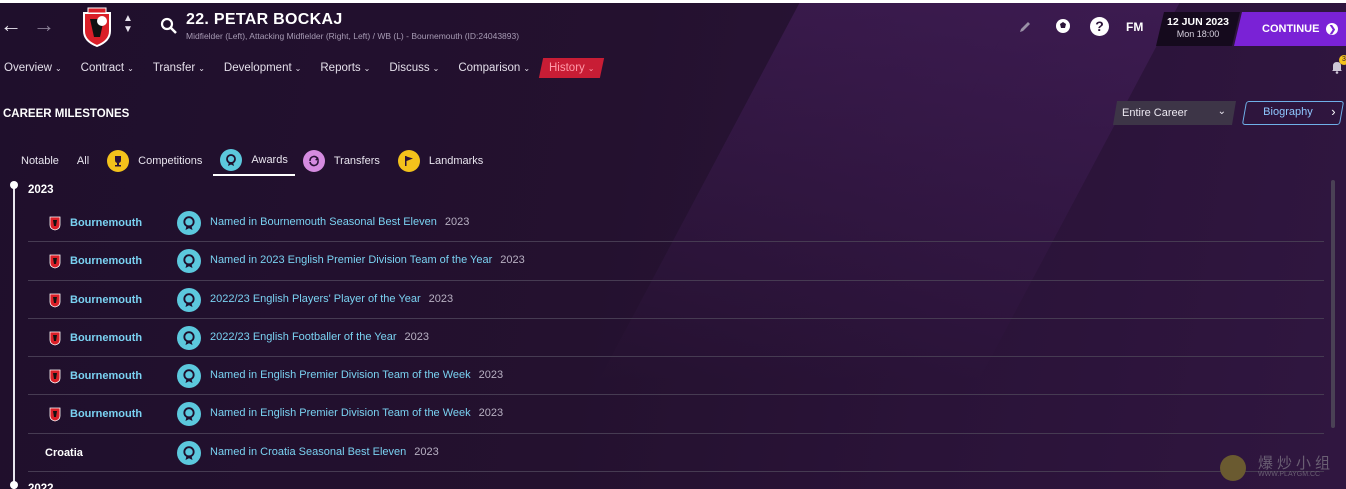 This screenshot has height=489, width=1346. Describe the element at coordinates (340, 68) in the screenshot. I see `menu-label: Reports` at that location.